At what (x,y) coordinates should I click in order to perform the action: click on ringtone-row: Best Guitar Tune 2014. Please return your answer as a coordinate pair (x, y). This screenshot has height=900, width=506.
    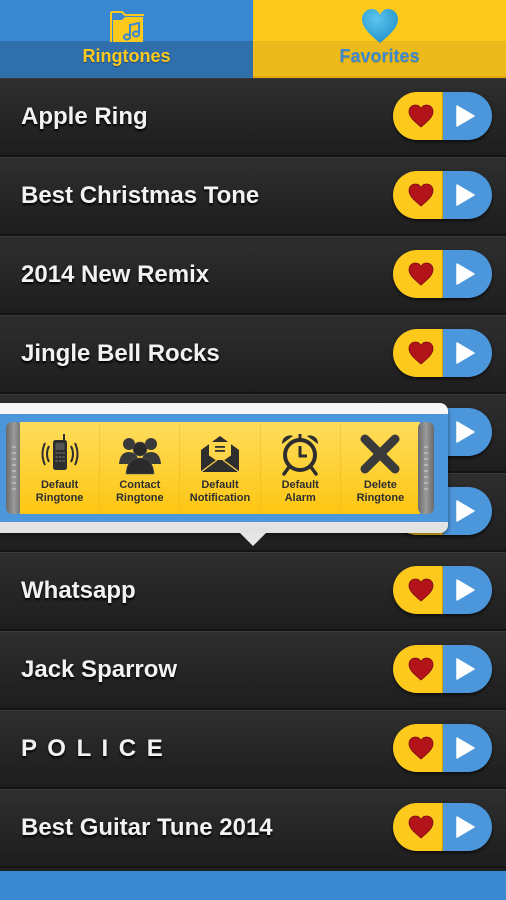
    Looking at the image, I should click on (253, 828).